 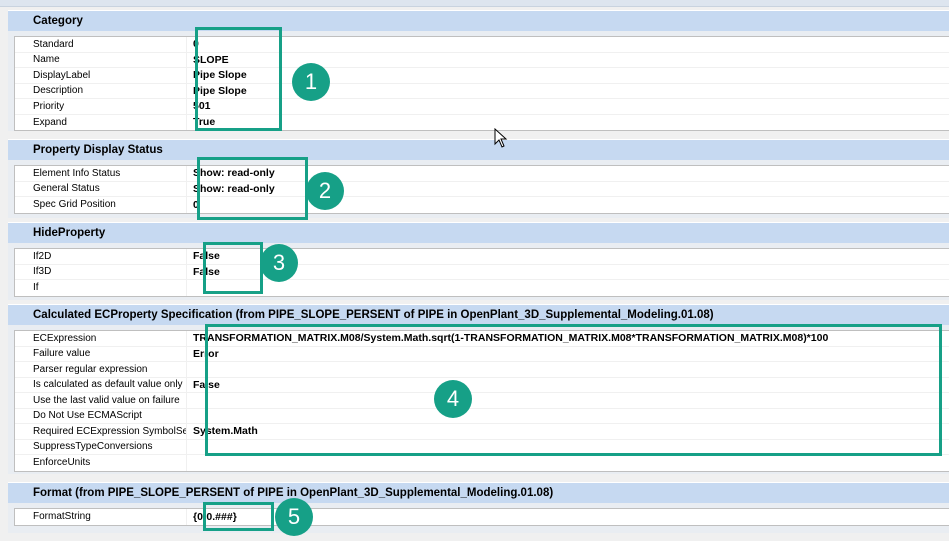 I want to click on section-header-property-display-status: Property Display Status, so click(x=478, y=150).